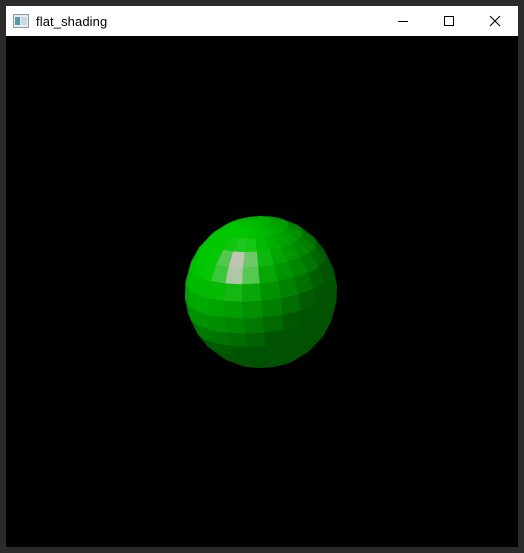 This screenshot has width=524, height=553. I want to click on maximize-icon, so click(449, 21).